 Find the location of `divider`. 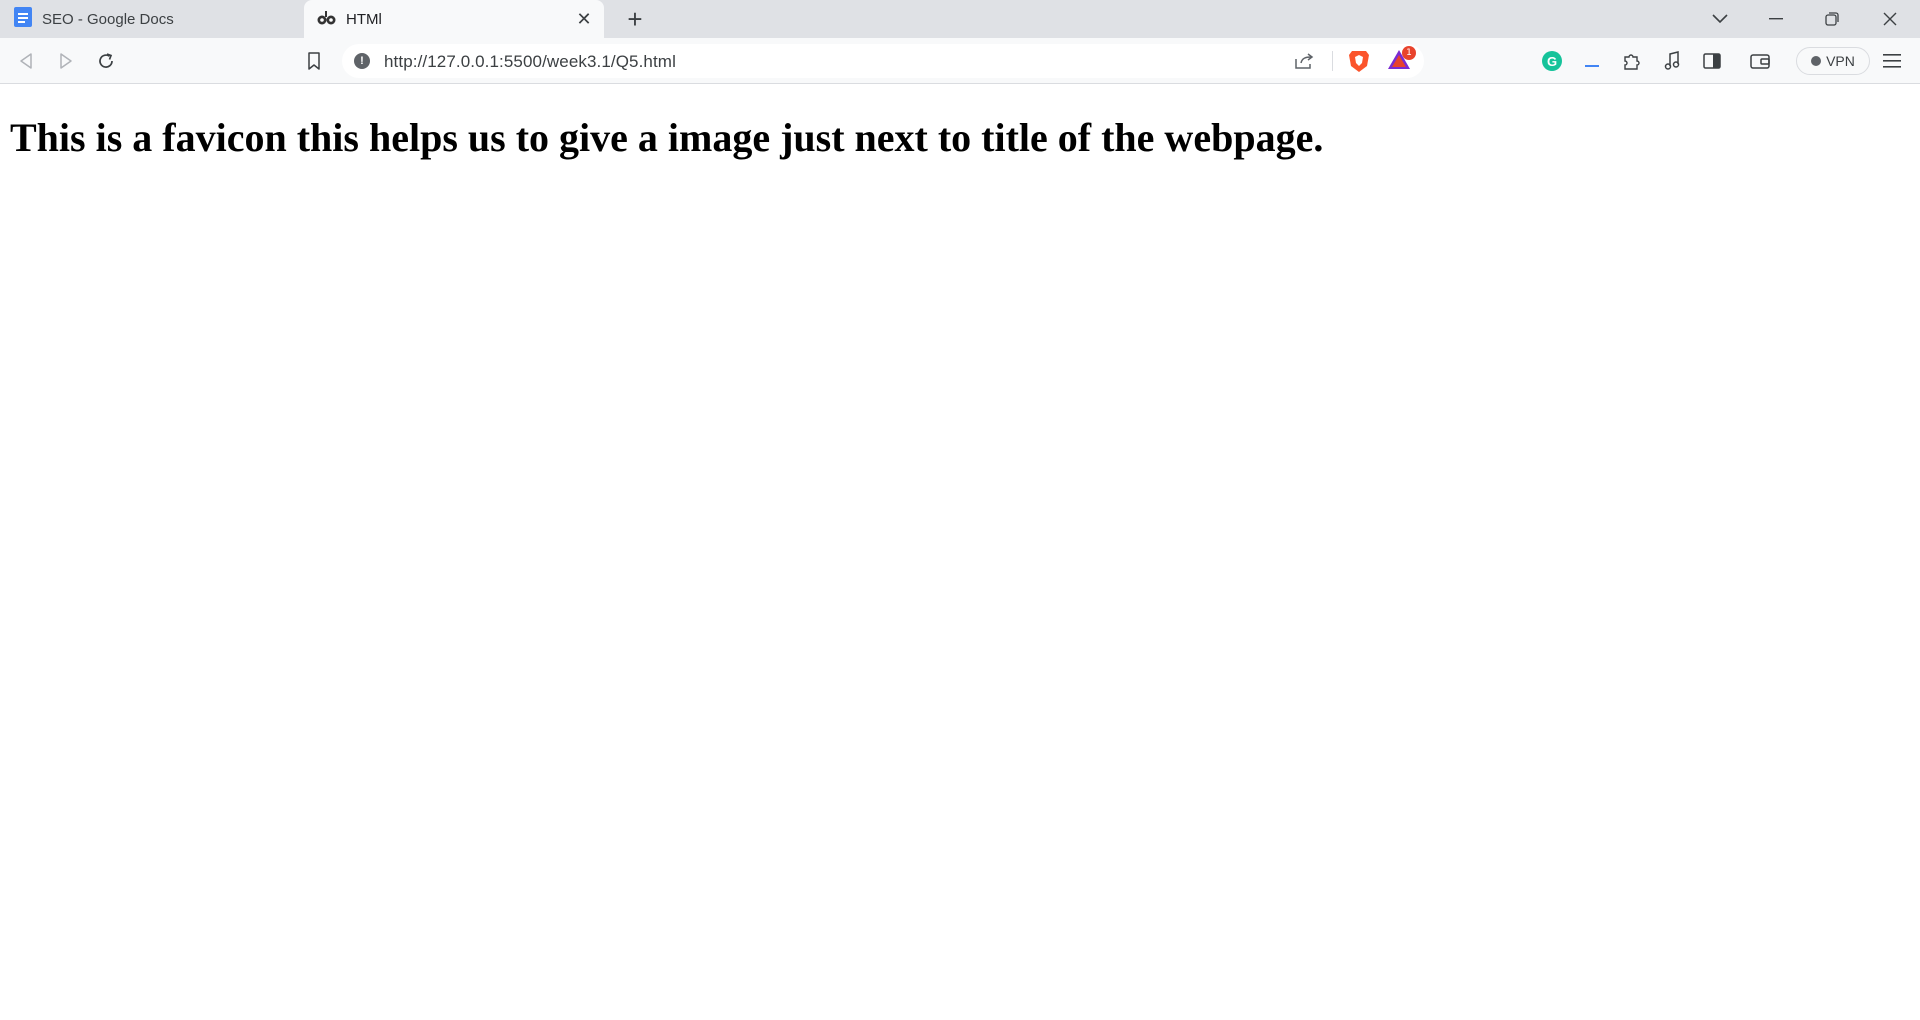

divider is located at coordinates (1332, 61).